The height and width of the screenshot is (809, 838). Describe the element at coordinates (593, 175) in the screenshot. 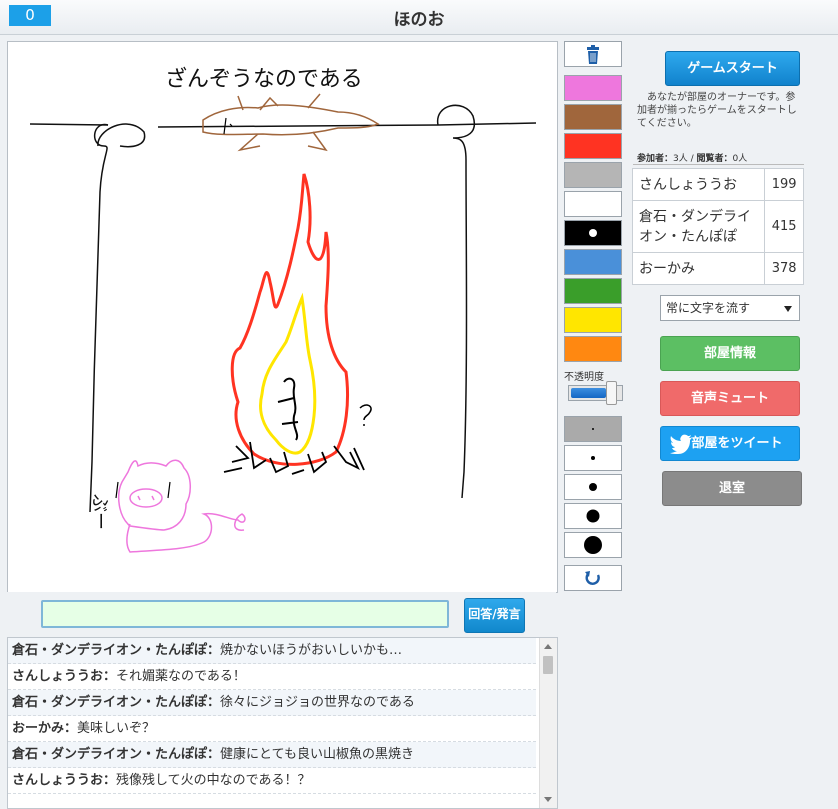

I see `color-swatch-gray` at that location.